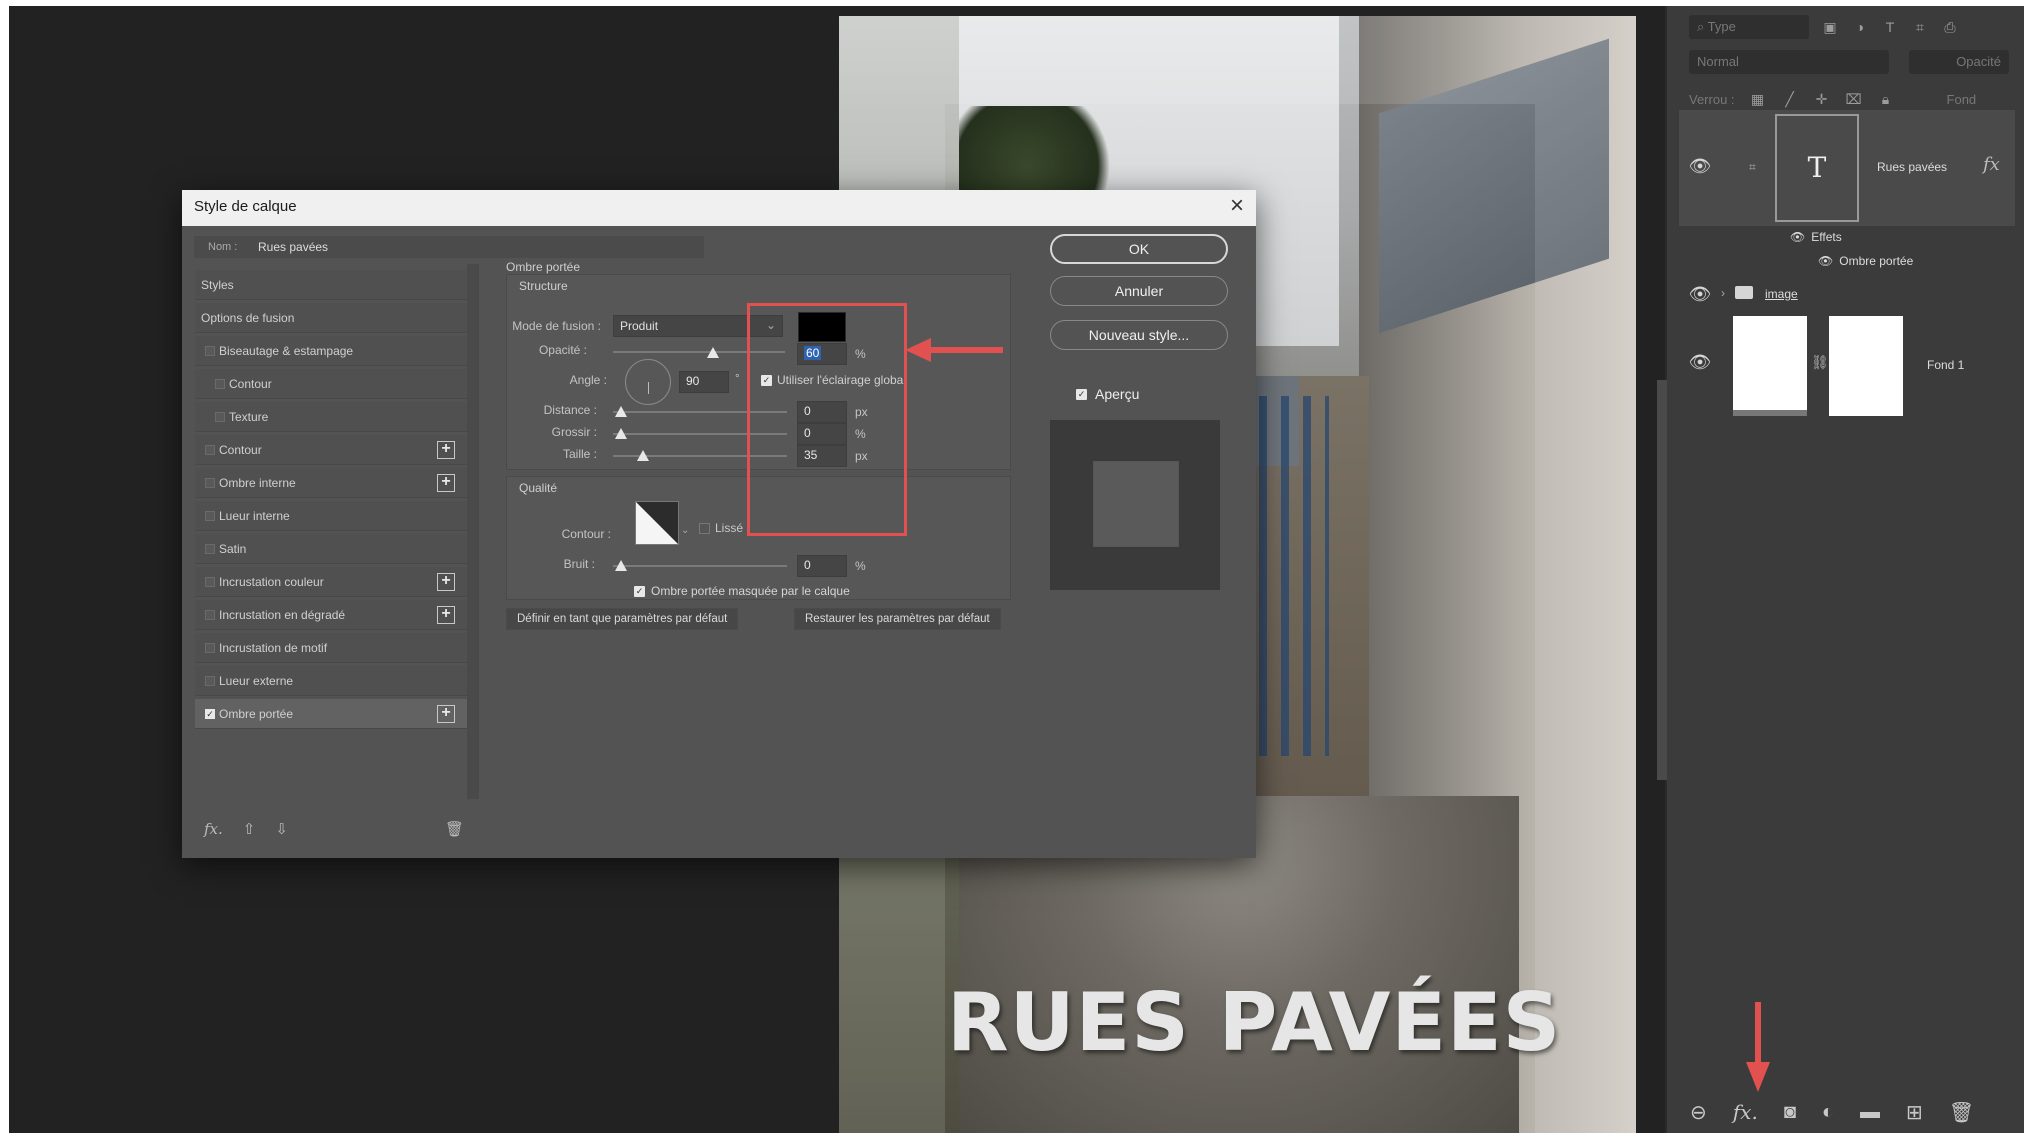  What do you see at coordinates (248, 318) in the screenshot?
I see `style-item-label: Options de fusion` at bounding box center [248, 318].